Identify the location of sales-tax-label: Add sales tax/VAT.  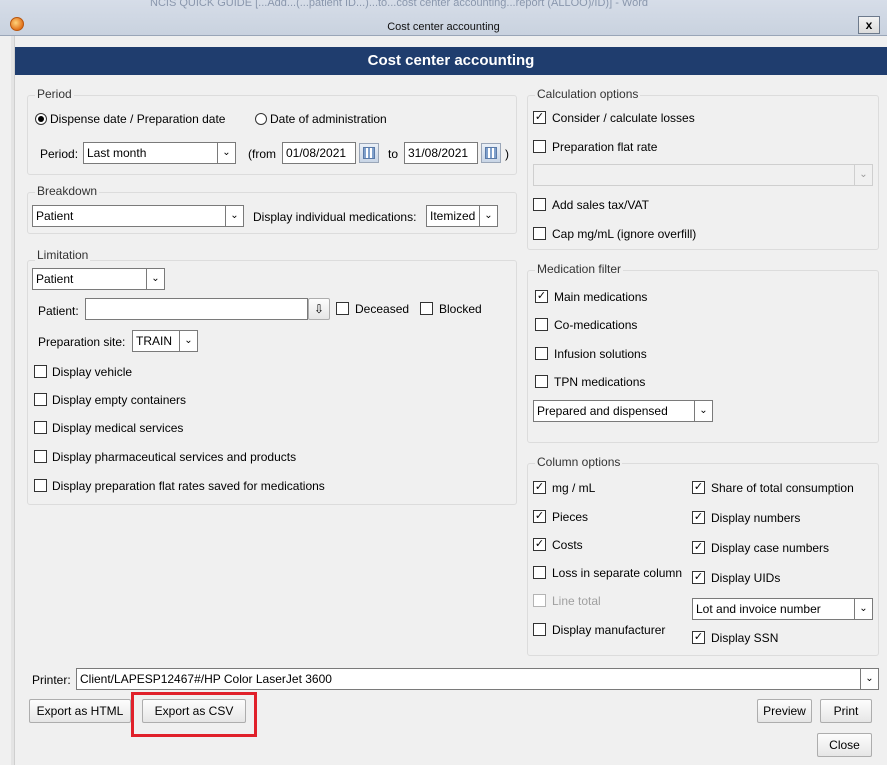
(600, 205).